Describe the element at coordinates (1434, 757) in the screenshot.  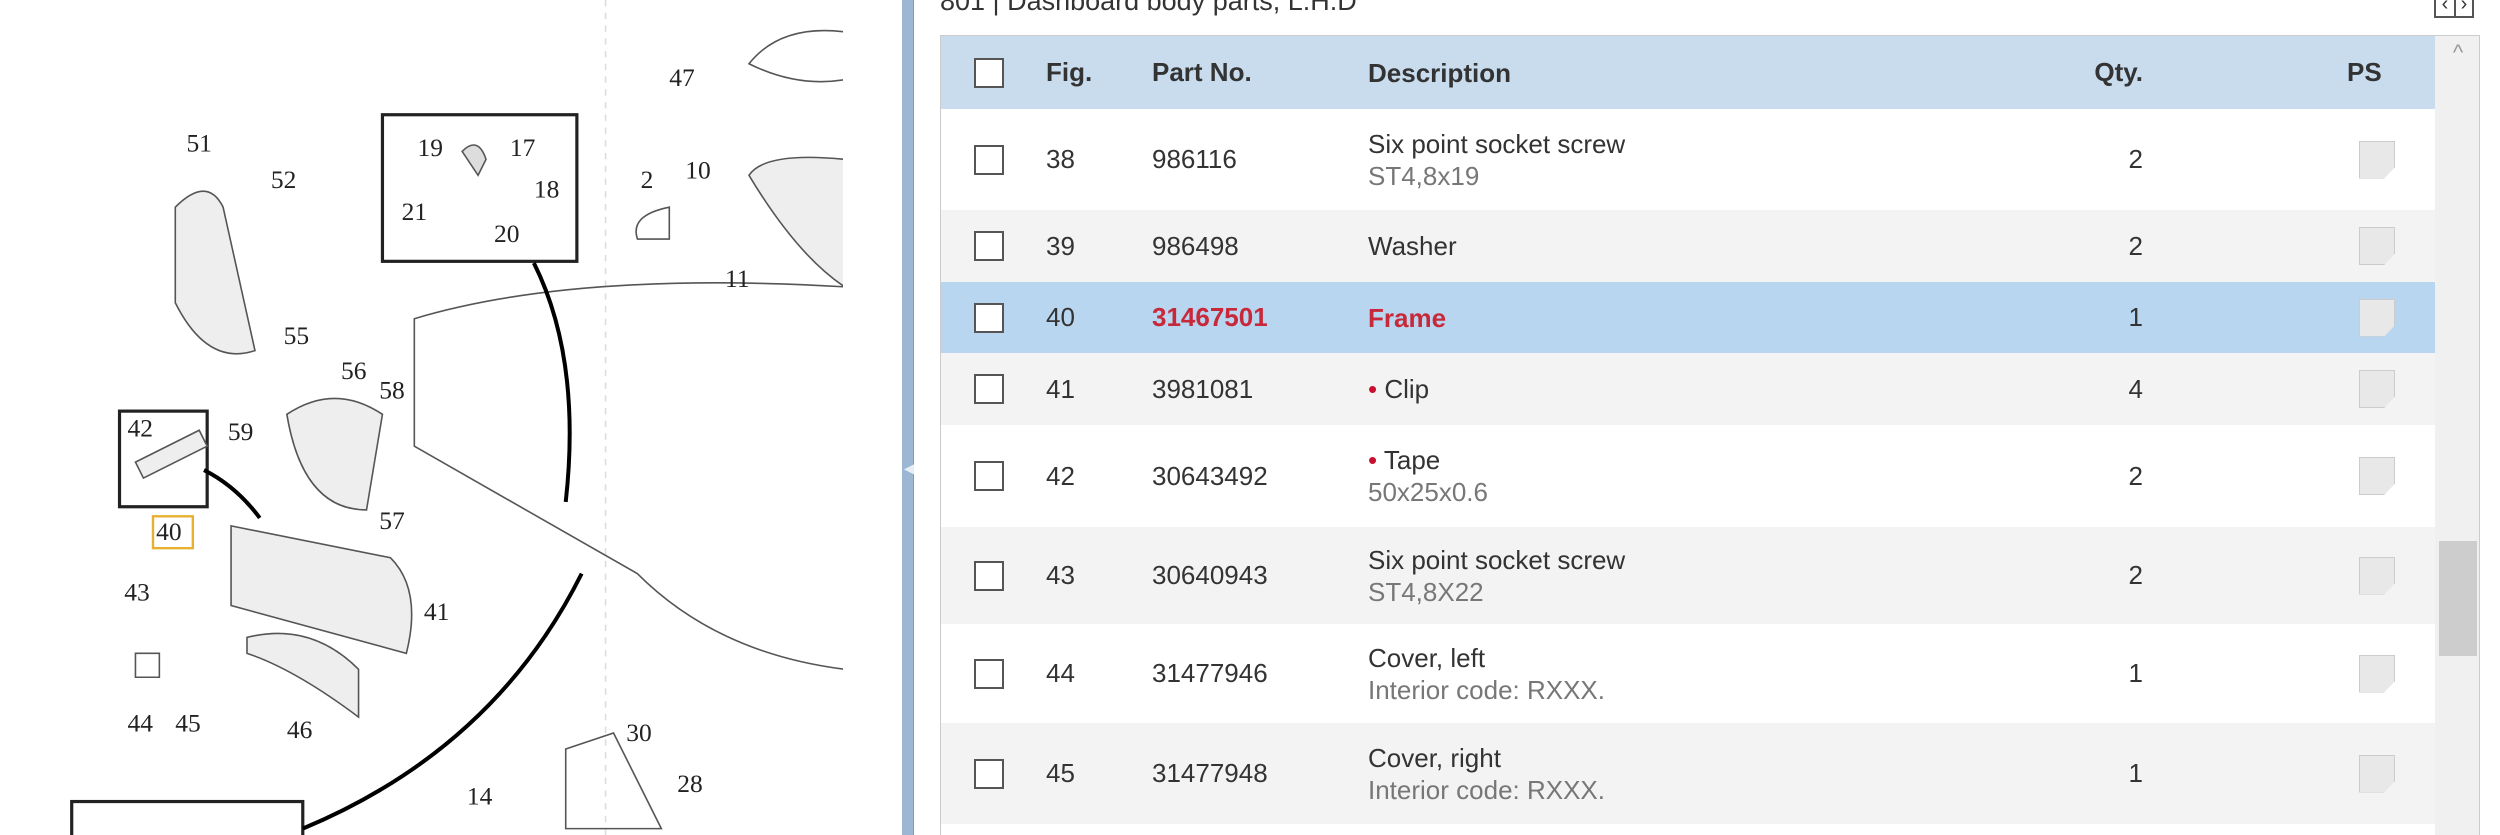
I see `description-text: Cover, right` at that location.